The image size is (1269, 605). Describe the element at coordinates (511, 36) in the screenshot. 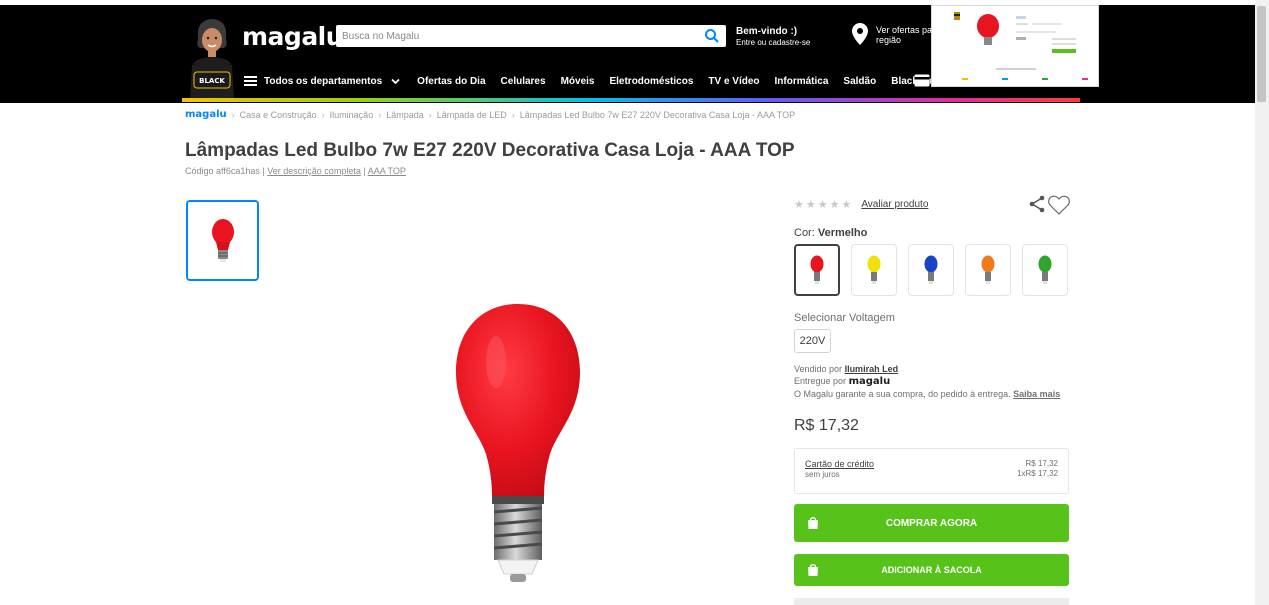

I see `search-input` at that location.